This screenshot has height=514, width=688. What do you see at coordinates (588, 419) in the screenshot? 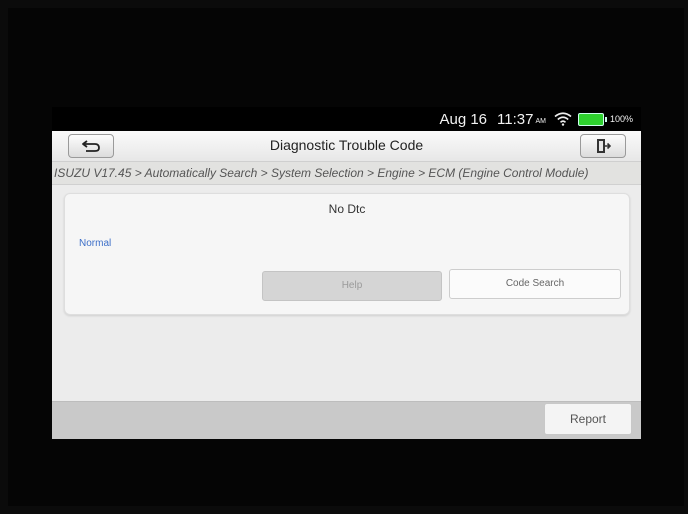
I see `report-button: Report` at bounding box center [588, 419].